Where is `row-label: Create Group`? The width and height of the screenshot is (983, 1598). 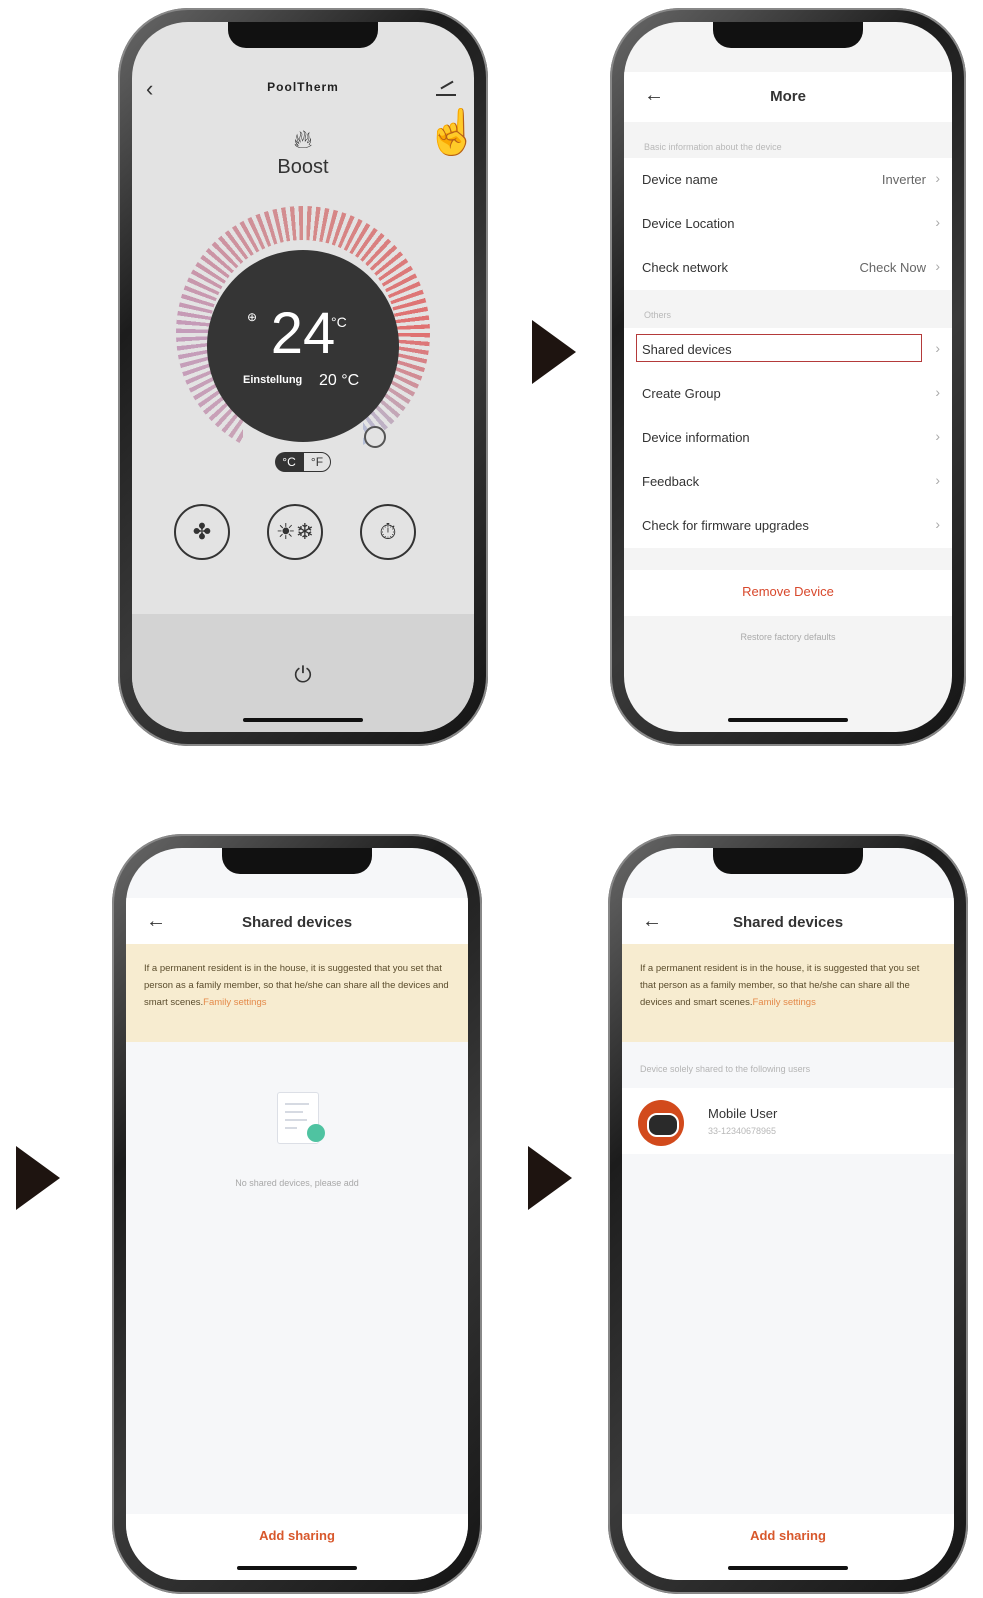
row-label: Create Group is located at coordinates (681, 393).